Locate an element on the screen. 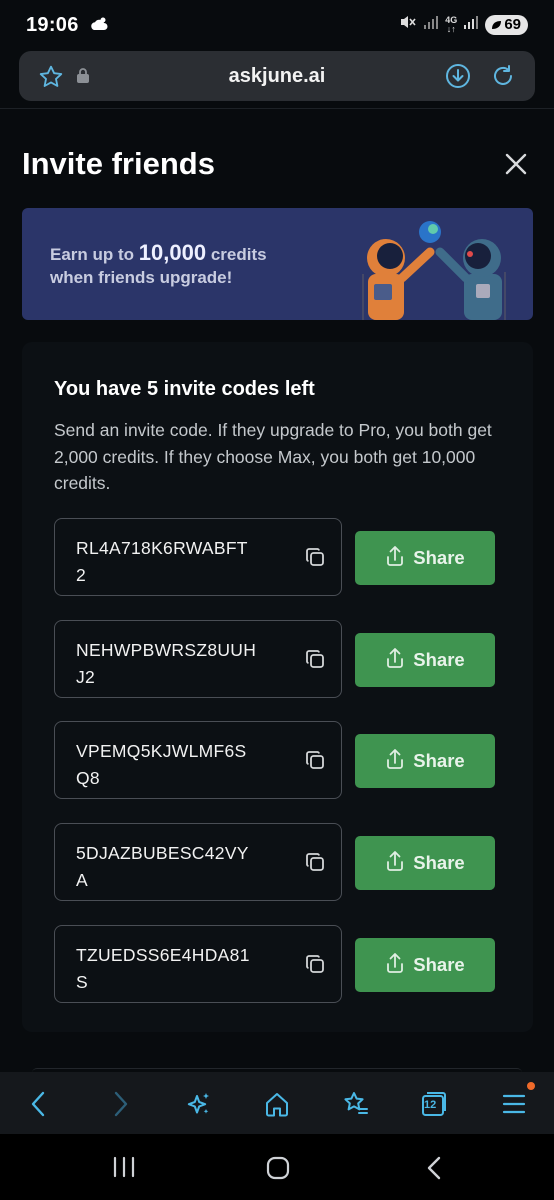  signal-icon is located at coordinates (431, 24).